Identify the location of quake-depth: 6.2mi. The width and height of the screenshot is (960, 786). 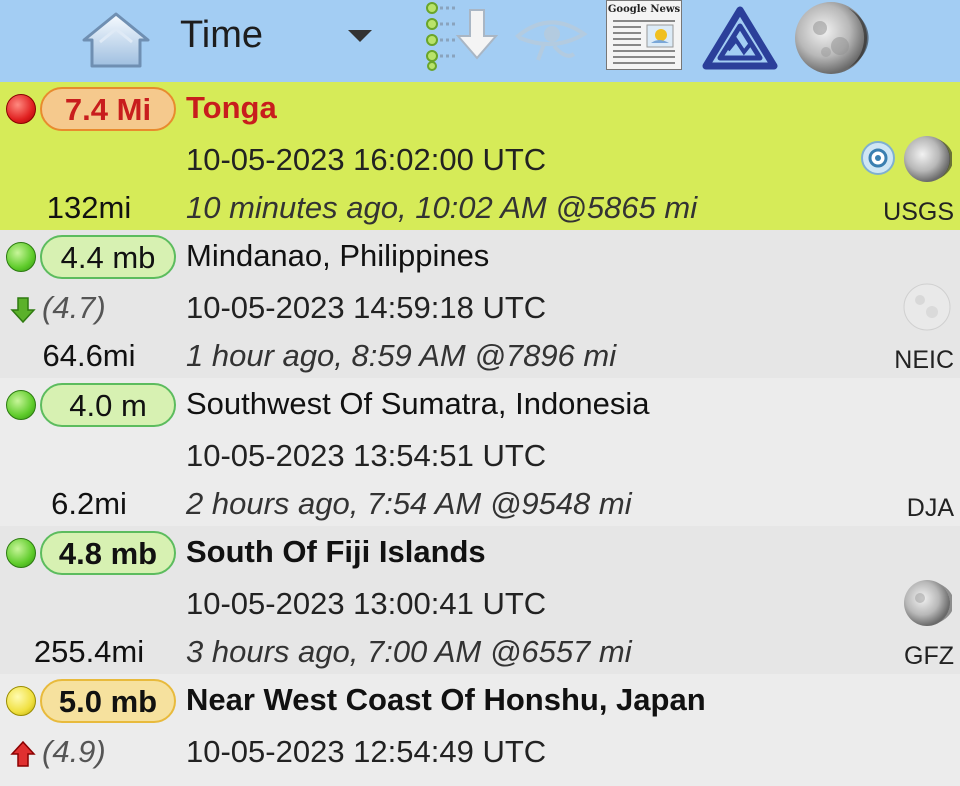
(89, 503).